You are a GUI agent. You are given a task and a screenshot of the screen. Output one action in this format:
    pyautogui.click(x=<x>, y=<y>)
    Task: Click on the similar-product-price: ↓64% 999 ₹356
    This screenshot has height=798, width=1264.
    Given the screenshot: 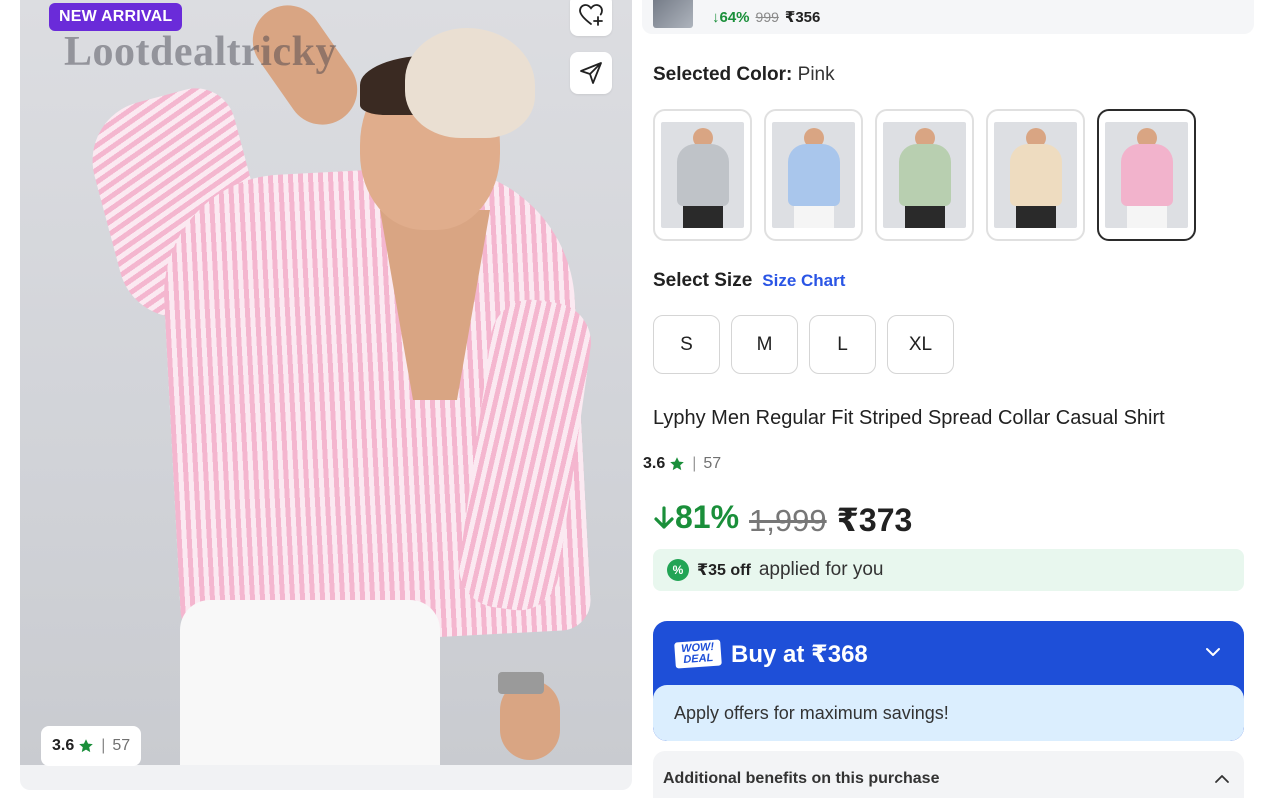 What is the action you would take?
    pyautogui.click(x=766, y=17)
    